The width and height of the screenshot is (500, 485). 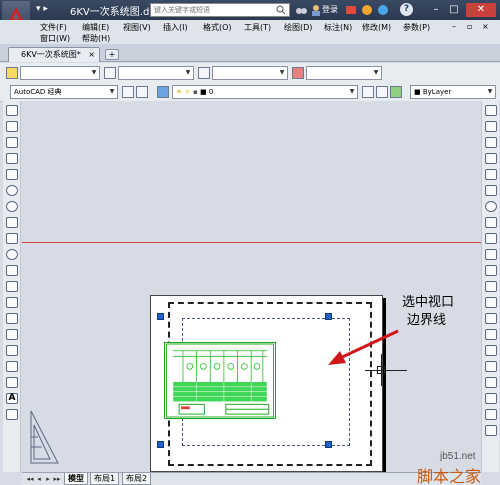 What do you see at coordinates (54, 54) in the screenshot?
I see `document-tab: 6KV一次系统图* ×` at bounding box center [54, 54].